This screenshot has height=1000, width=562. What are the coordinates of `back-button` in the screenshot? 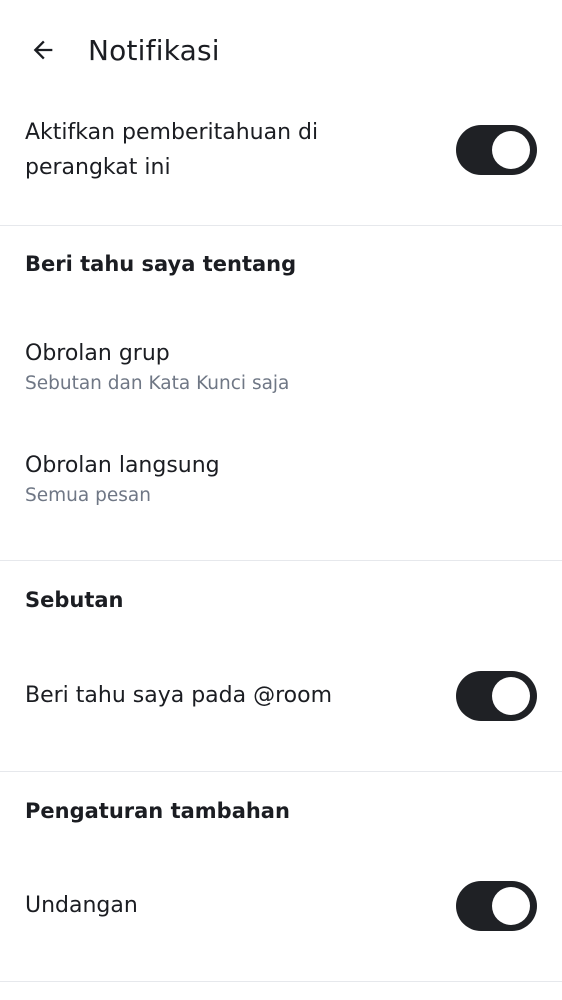 It's located at (43, 50).